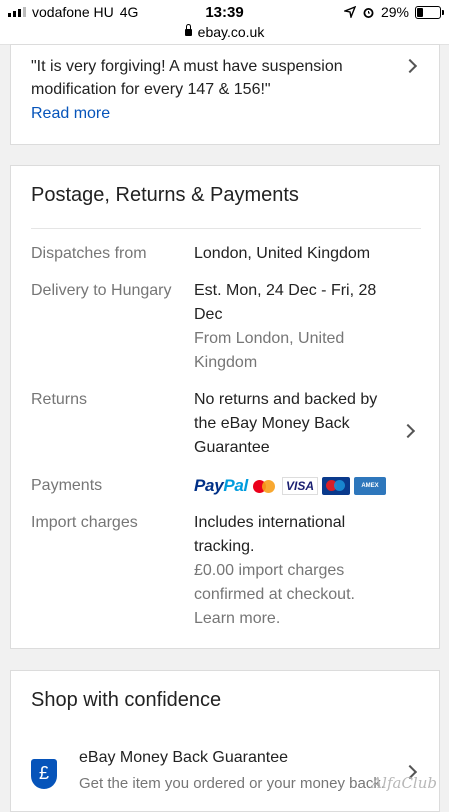  Describe the element at coordinates (299, 486) in the screenshot. I see `visa-logo: VISA` at that location.